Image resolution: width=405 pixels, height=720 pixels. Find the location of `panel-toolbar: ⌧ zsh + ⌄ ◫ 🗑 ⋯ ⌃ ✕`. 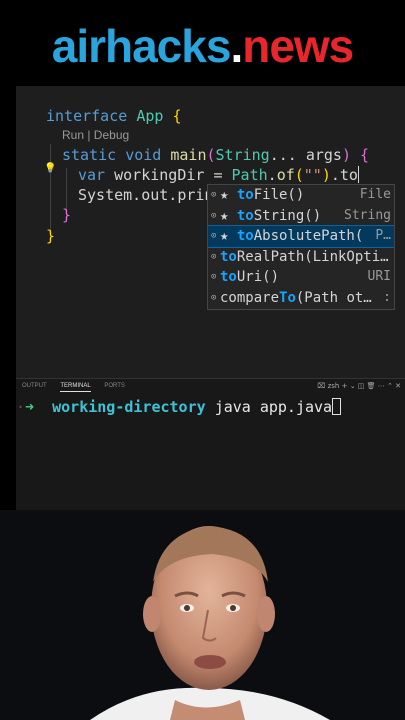

panel-toolbar: ⌧ zsh + ⌄ ◫ 🗑 ⋯ ⌃ ✕ is located at coordinates (359, 386).